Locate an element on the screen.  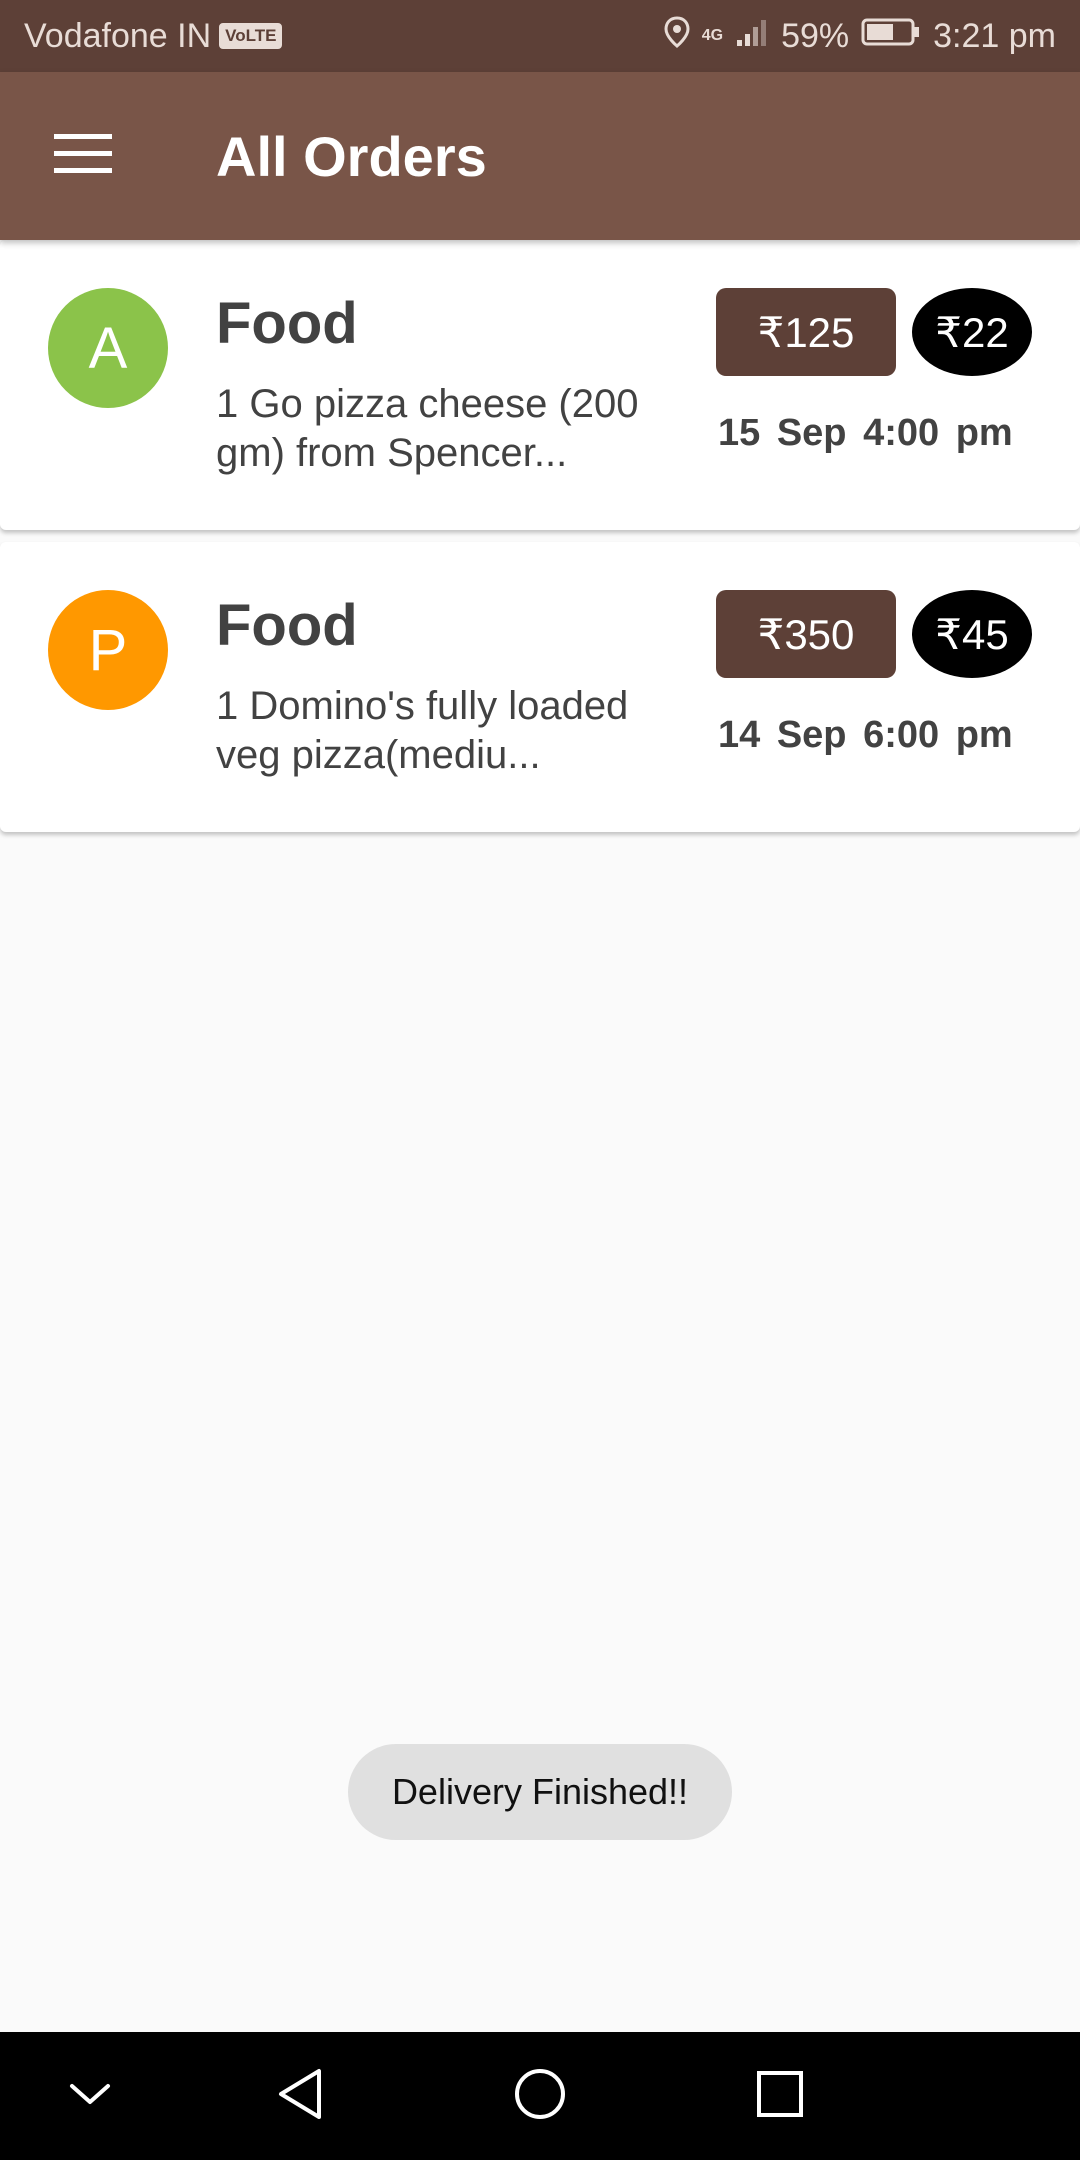
order-time: 4:00 pm is located at coordinates (938, 433).